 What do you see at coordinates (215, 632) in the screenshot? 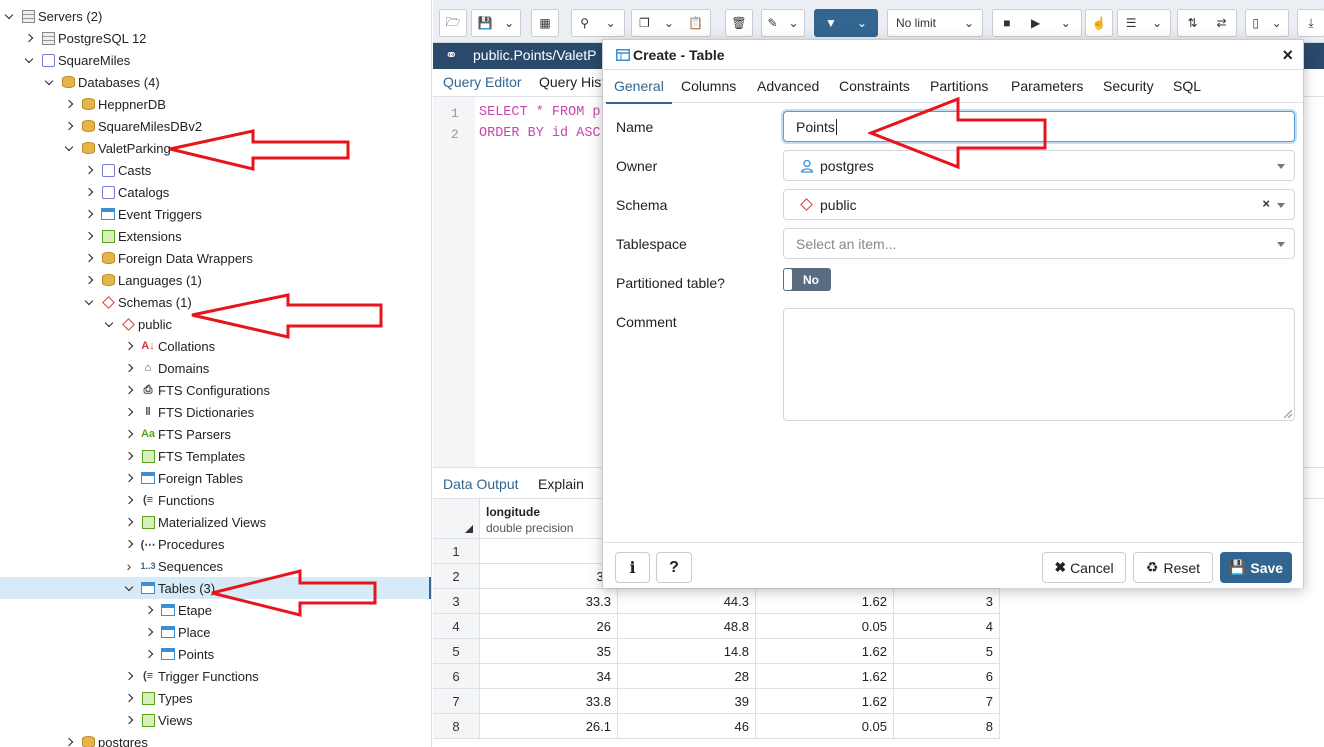
I see `tree-node: Place` at bounding box center [215, 632].